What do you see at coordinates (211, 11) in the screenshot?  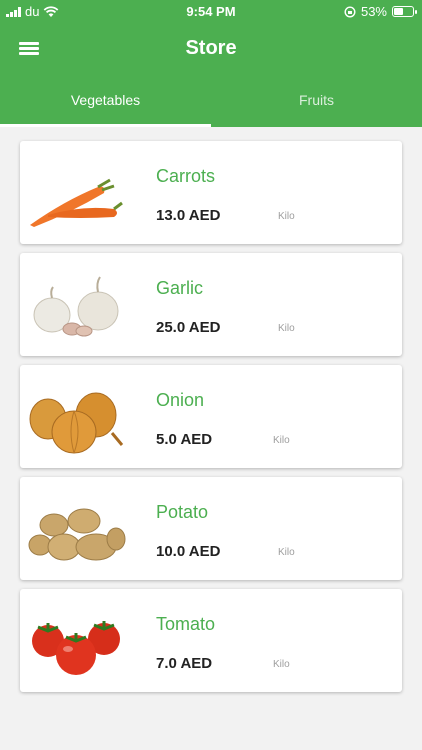 I see `status-bar: du 9:54 PM 53%` at bounding box center [211, 11].